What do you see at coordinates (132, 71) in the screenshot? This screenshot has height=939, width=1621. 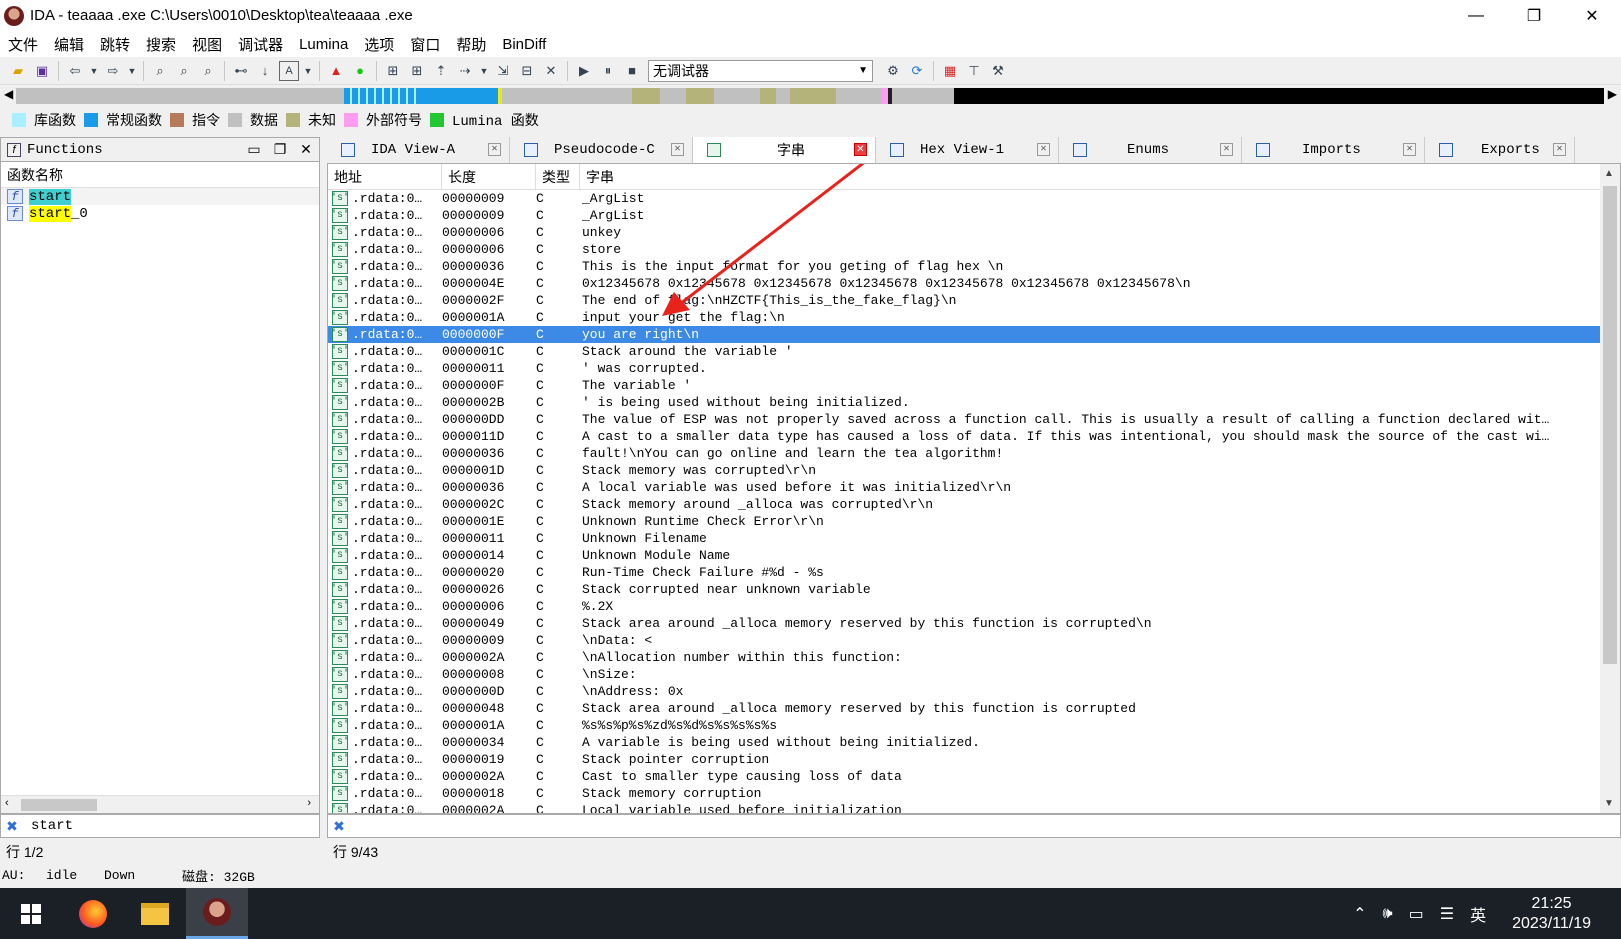 I see `forward-dropdown-icon: ▼` at bounding box center [132, 71].